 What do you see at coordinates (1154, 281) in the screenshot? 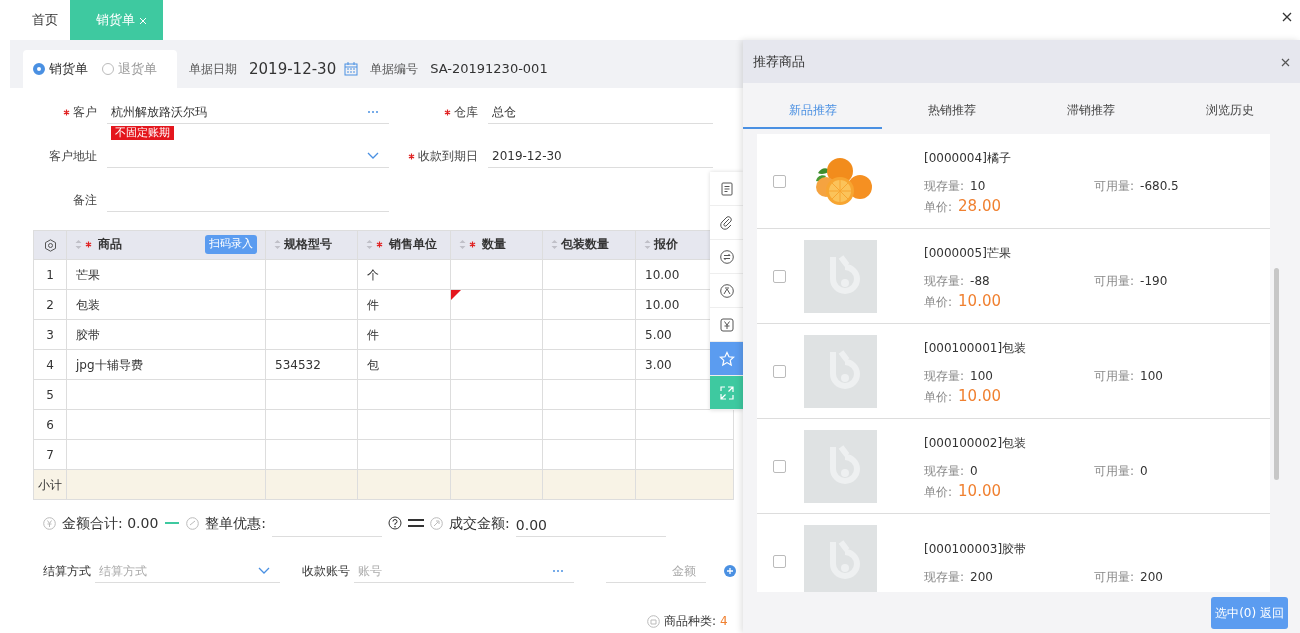
I see `available-value: -190` at bounding box center [1154, 281].